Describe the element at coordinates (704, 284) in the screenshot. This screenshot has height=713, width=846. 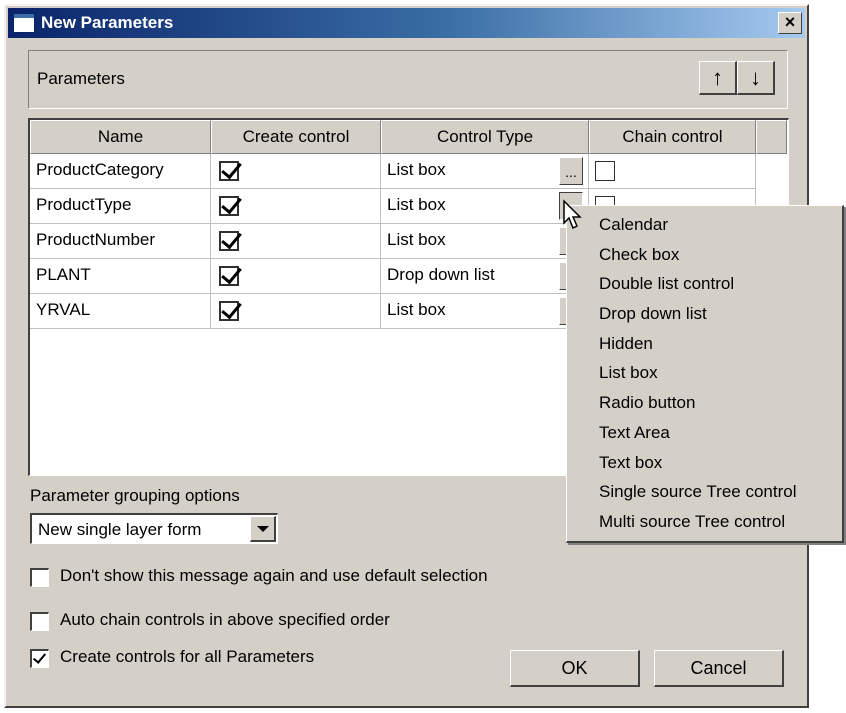
I see `menu-item-double-list-control: Double list control` at that location.